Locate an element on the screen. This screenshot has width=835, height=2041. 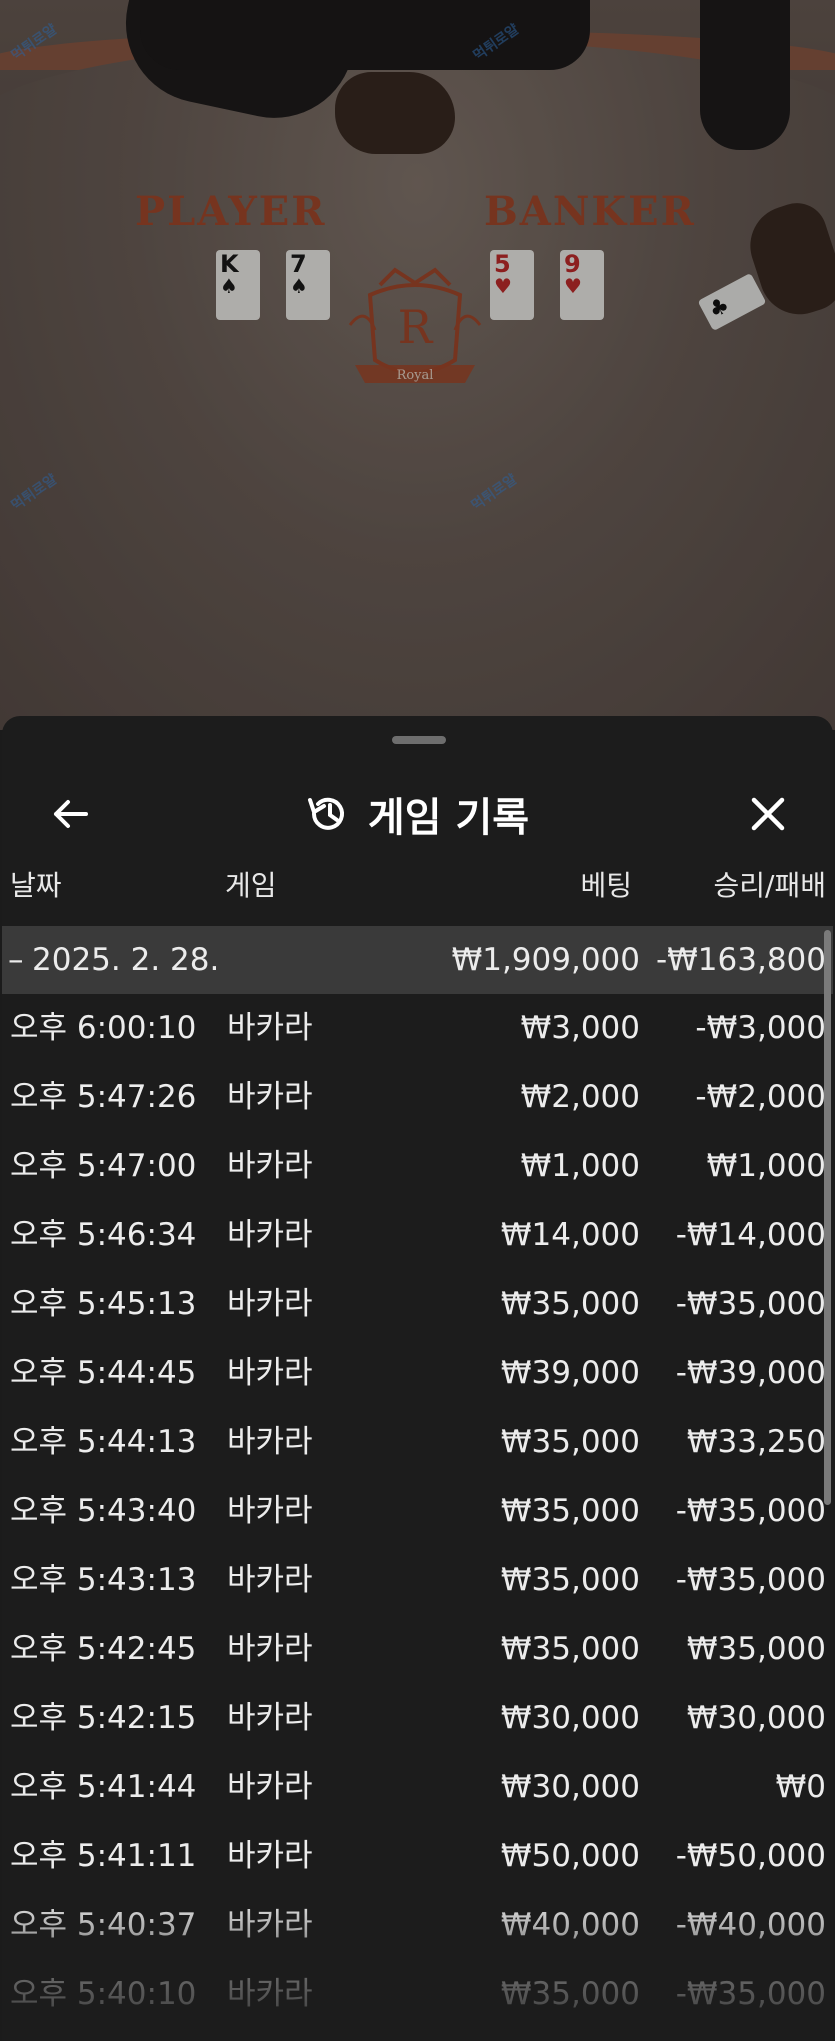
history-clock-icon is located at coordinates (325, 813).